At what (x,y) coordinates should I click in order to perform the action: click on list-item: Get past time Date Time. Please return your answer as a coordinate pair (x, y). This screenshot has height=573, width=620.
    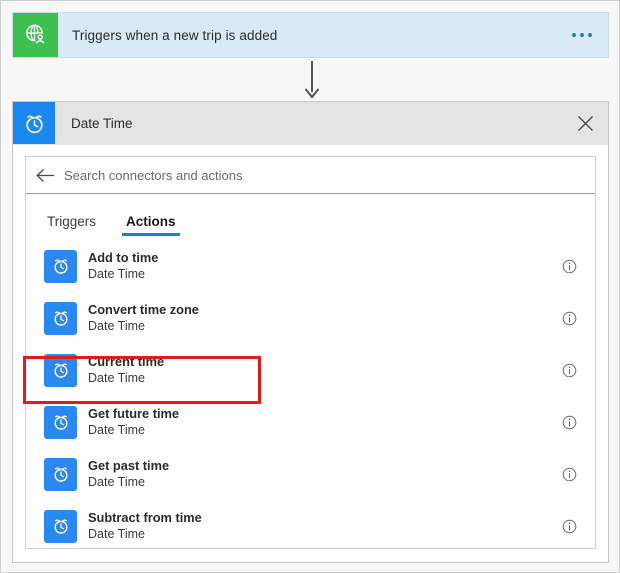
    Looking at the image, I should click on (310, 474).